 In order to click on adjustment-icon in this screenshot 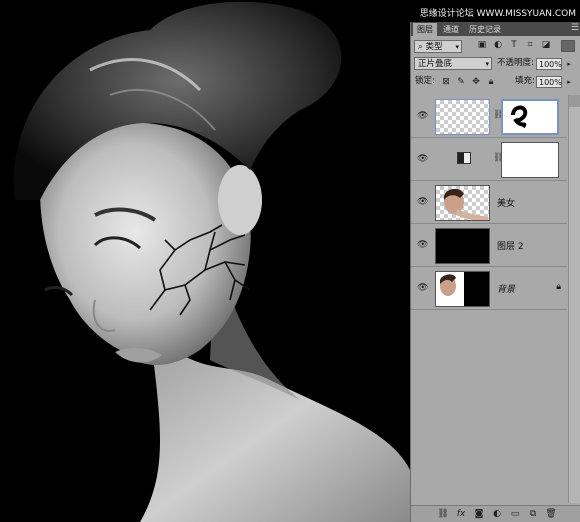, I will do `click(464, 158)`.